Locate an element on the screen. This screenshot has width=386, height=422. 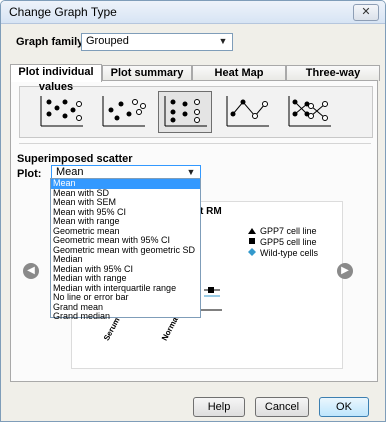
previous-button: ◀ is located at coordinates (31, 271).